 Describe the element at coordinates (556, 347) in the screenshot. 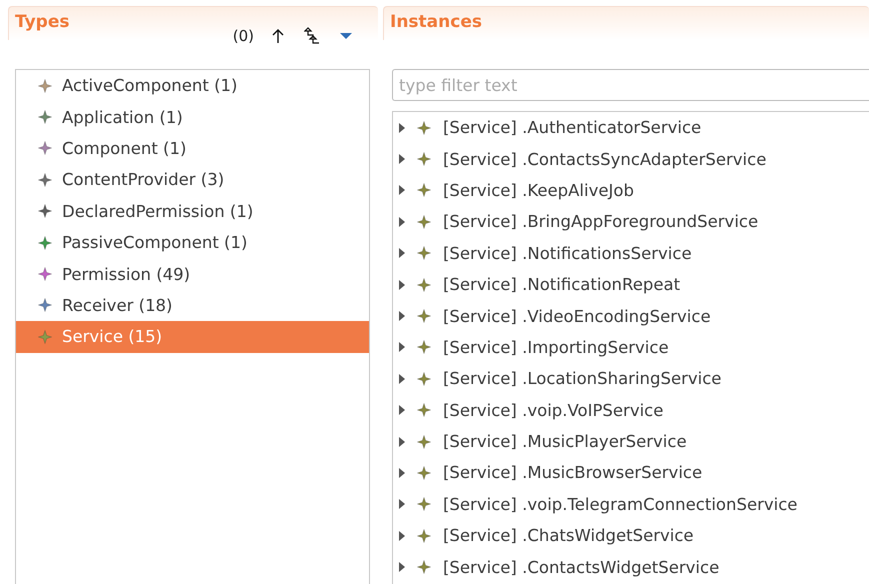

I see `instance-item: [Service] .ImportingService` at that location.